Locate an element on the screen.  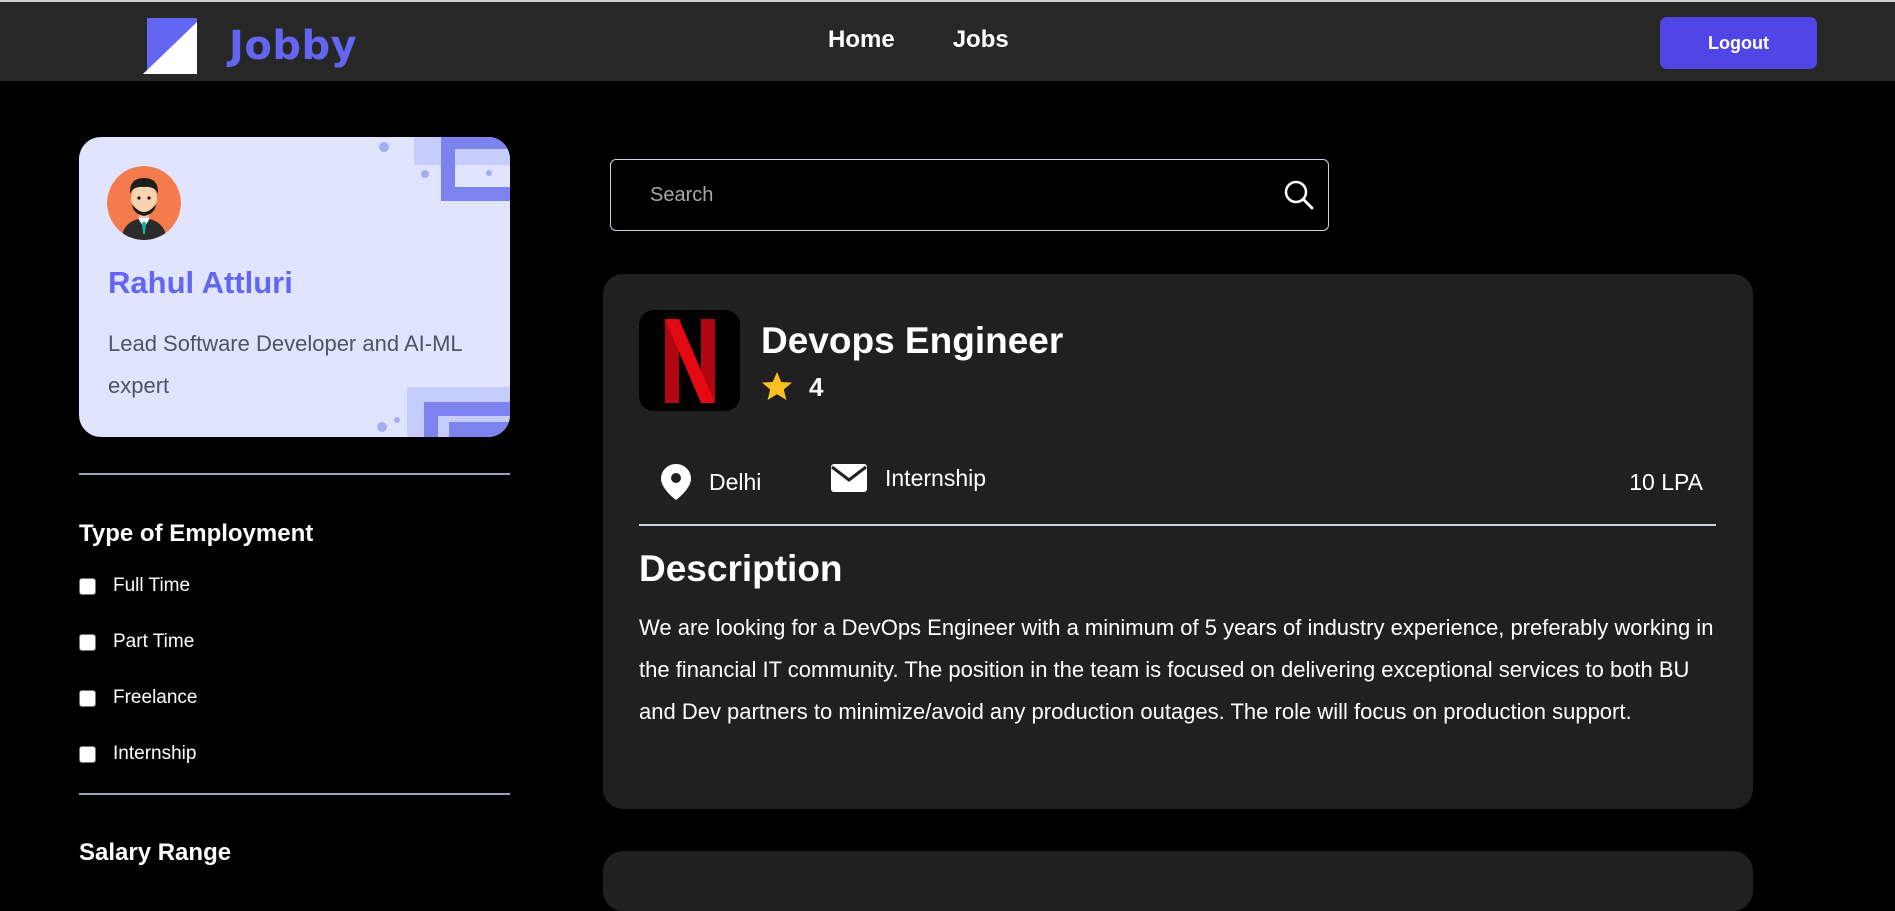
job-title: Devops Engineer is located at coordinates (912, 340).